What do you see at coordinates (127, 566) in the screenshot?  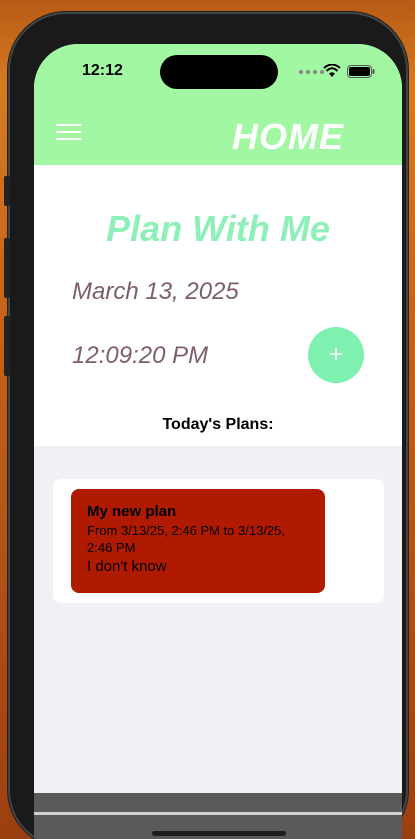 I see `plan-description: I don't know` at bounding box center [127, 566].